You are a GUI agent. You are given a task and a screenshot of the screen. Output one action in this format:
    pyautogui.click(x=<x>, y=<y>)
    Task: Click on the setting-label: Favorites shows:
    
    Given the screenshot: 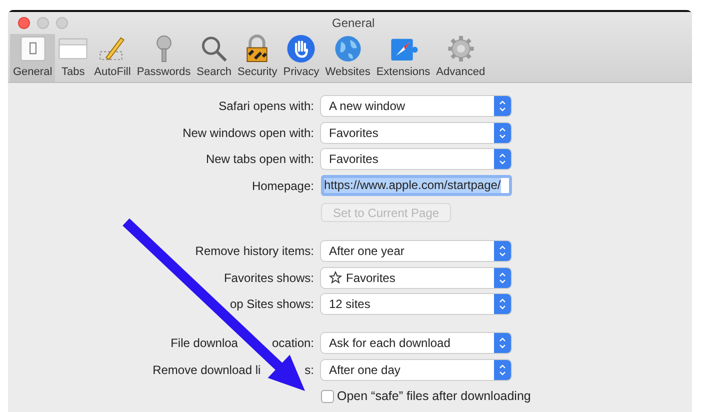 What is the action you would take?
    pyautogui.click(x=269, y=278)
    